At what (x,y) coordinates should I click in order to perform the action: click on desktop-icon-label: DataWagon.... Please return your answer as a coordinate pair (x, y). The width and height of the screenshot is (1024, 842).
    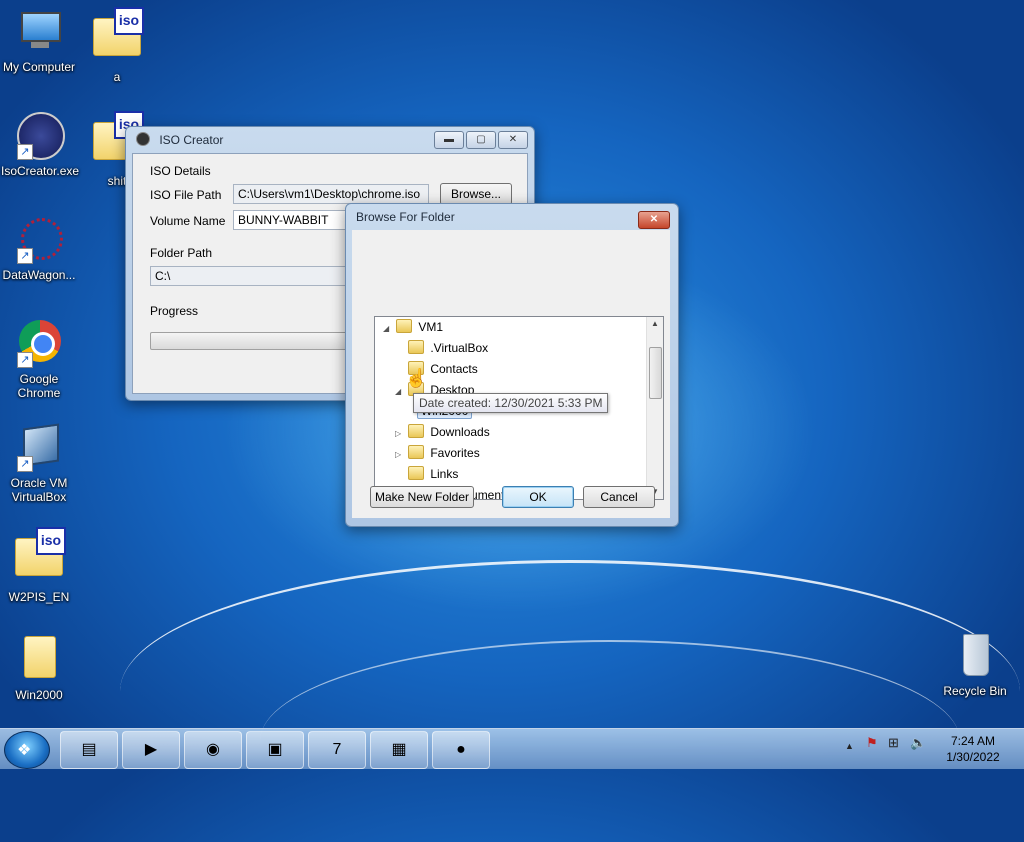
    Looking at the image, I should click on (39, 275).